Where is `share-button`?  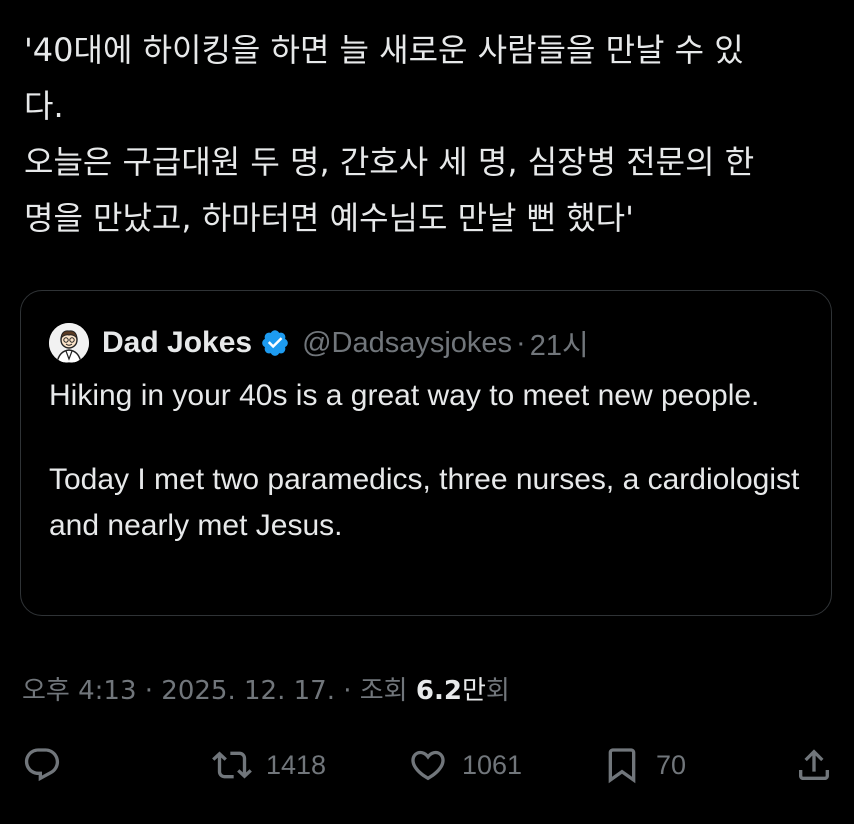
share-button is located at coordinates (814, 765).